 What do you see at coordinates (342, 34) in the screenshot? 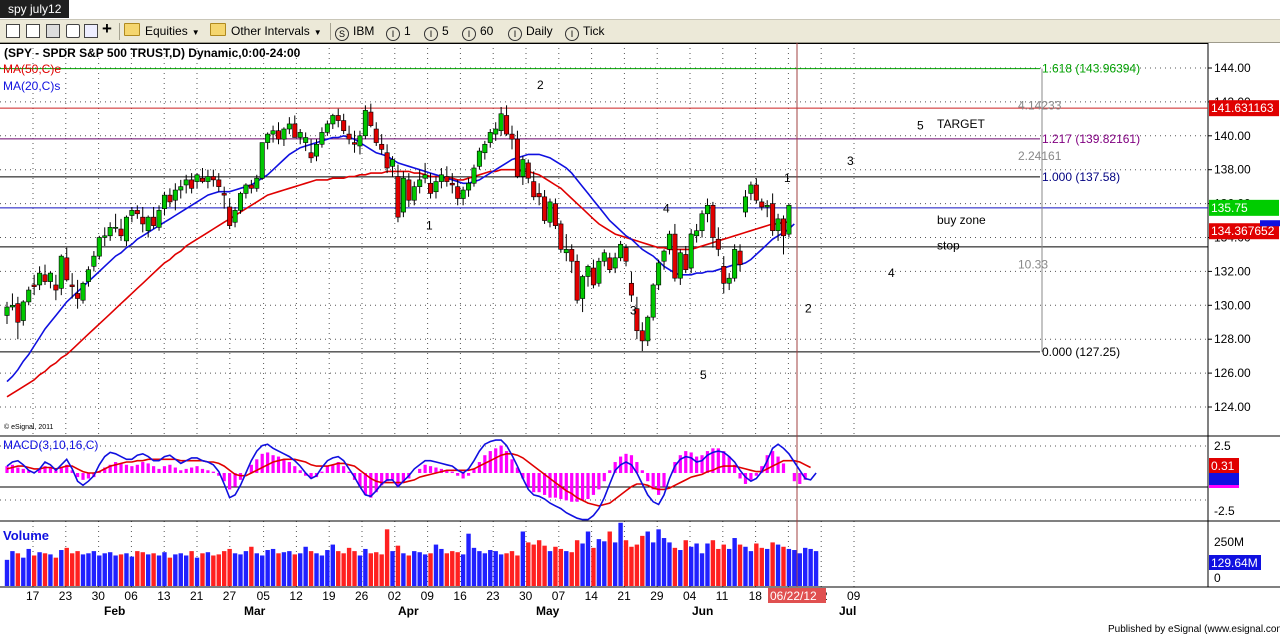
I see `symbol-icon: S` at bounding box center [342, 34].